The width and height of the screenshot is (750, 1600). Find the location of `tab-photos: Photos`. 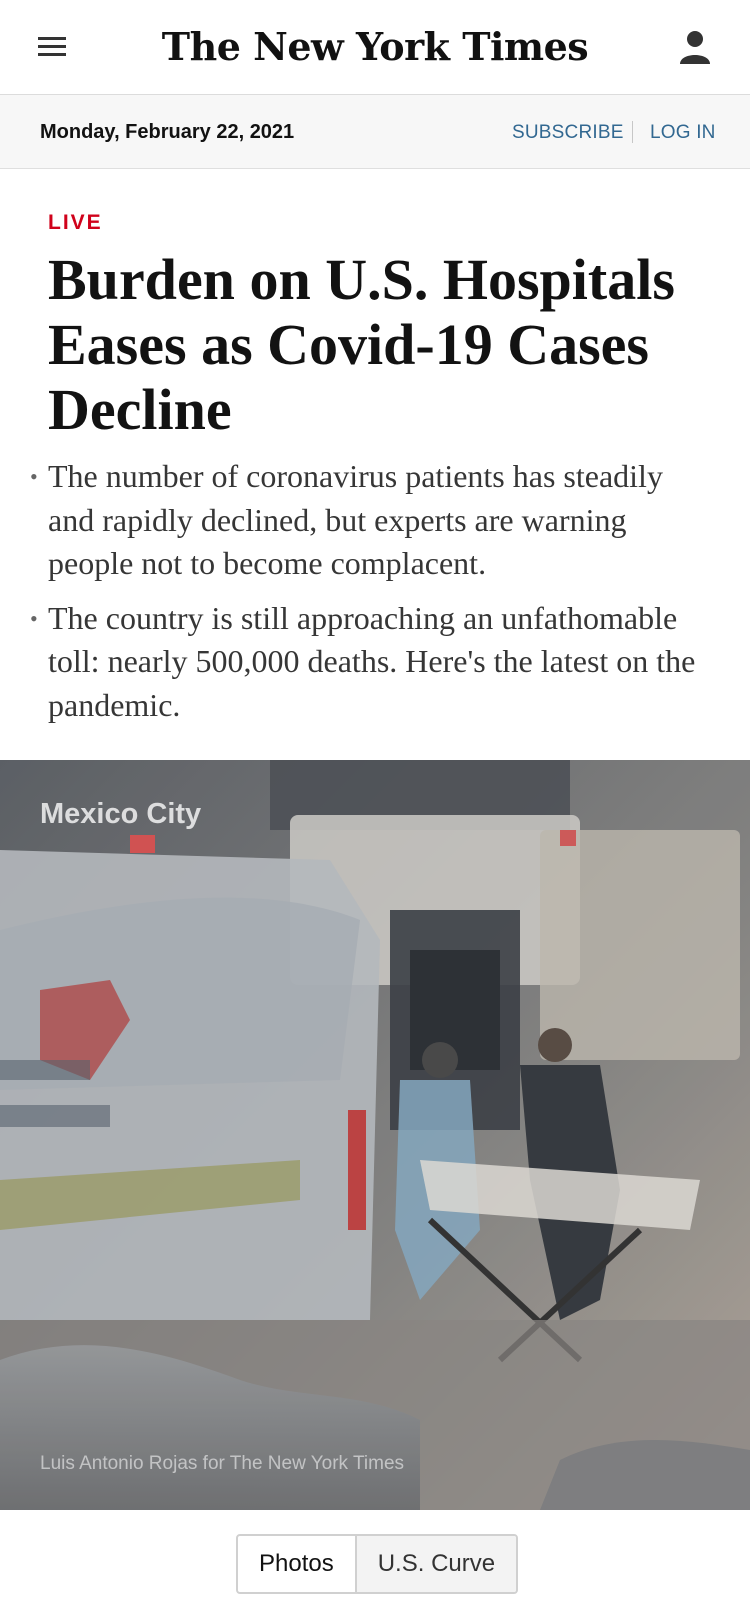

tab-photos: Photos is located at coordinates (296, 1564).